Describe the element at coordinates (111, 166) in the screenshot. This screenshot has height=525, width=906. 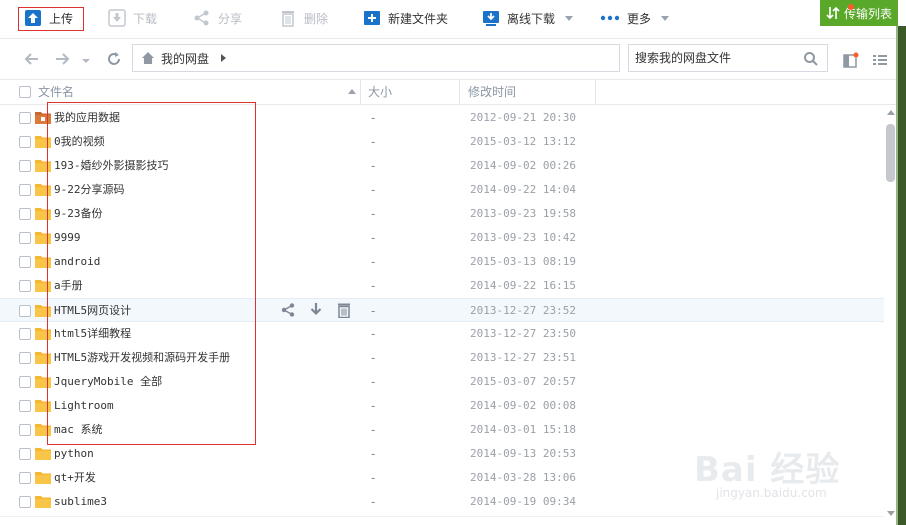
I see `file-name-link: 193-婚纱外影摄影技巧` at that location.